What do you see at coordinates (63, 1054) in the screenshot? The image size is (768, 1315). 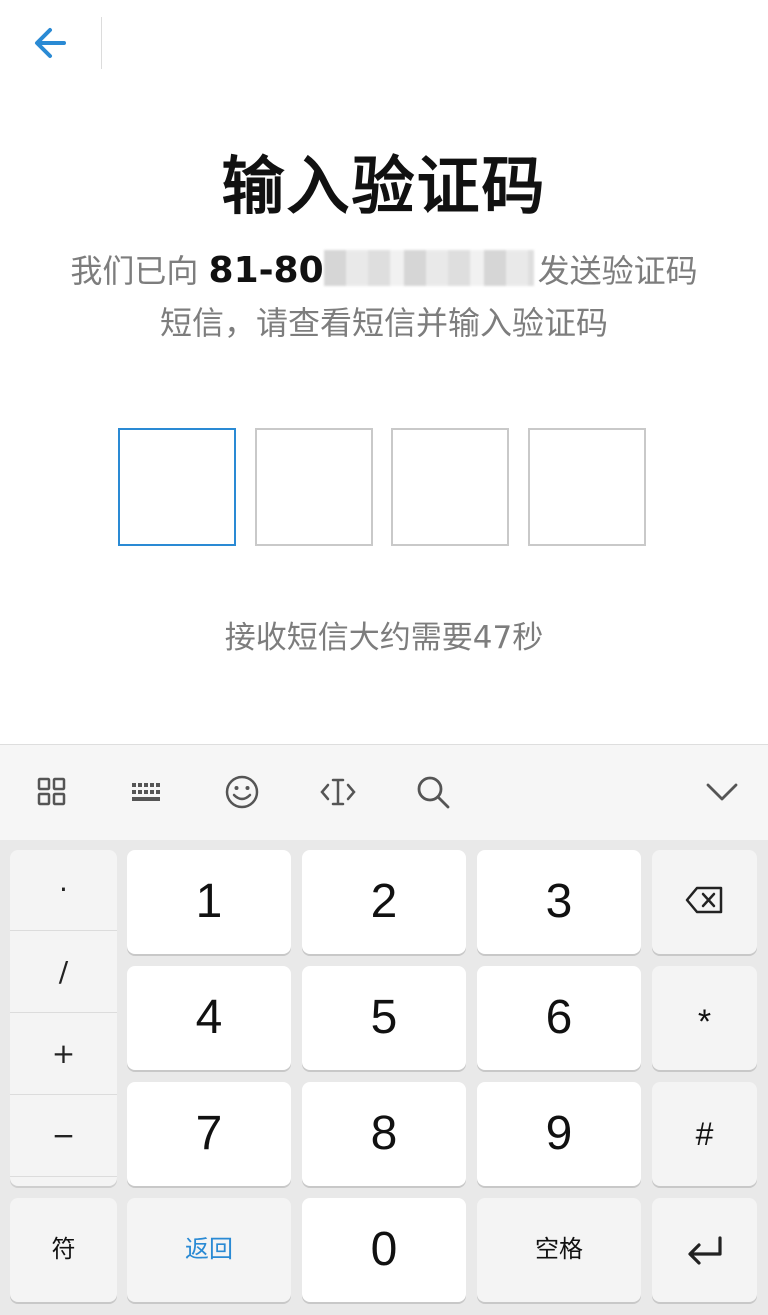 I see `key-plus: +` at bounding box center [63, 1054].